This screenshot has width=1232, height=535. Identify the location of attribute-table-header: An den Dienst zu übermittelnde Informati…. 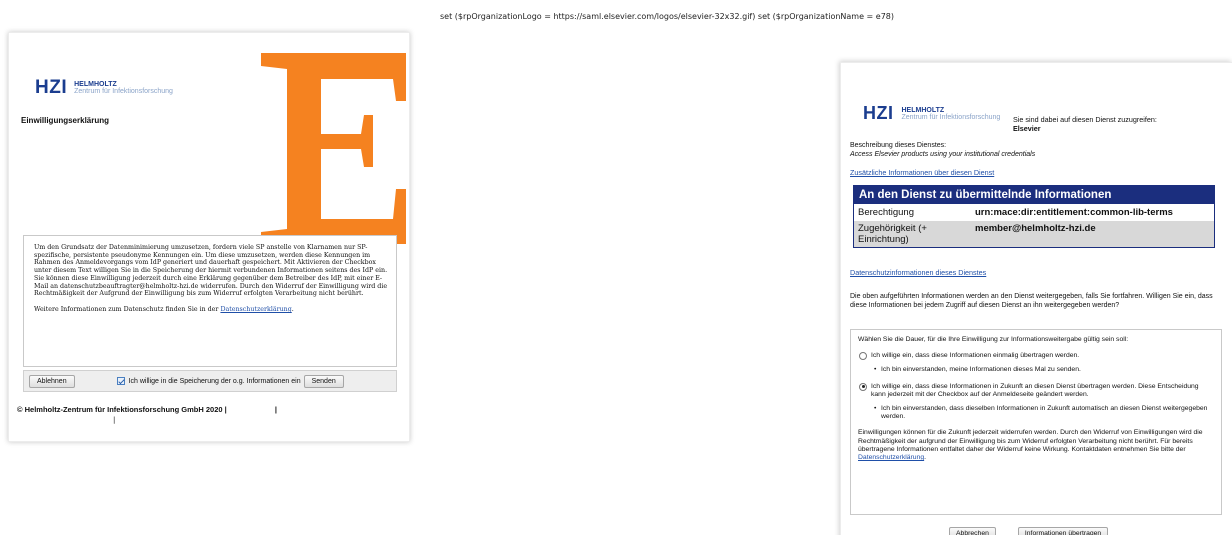
(1034, 195).